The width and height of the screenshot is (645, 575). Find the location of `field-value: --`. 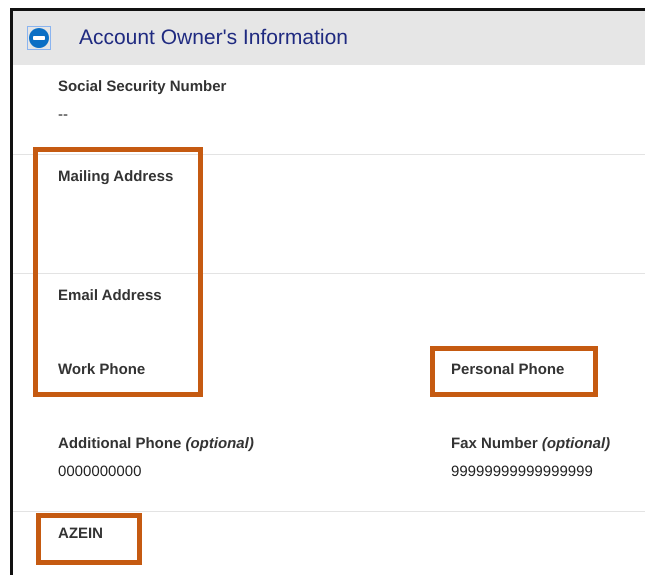

field-value: -- is located at coordinates (63, 115).